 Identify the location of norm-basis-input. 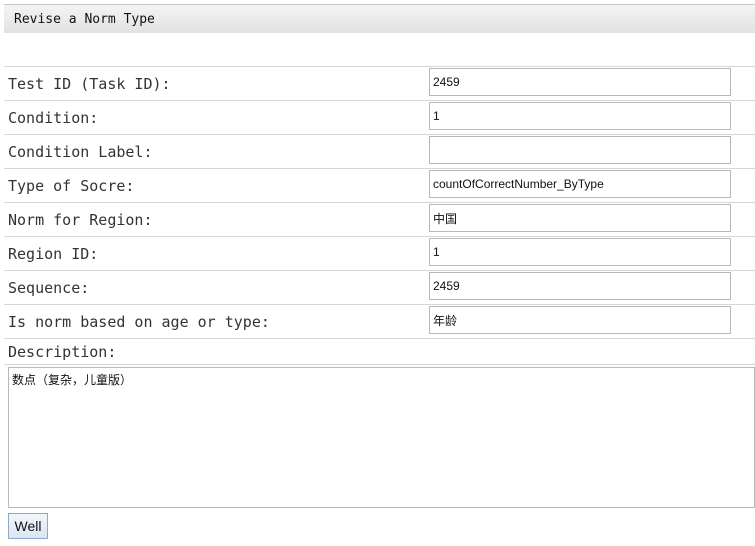
(580, 320).